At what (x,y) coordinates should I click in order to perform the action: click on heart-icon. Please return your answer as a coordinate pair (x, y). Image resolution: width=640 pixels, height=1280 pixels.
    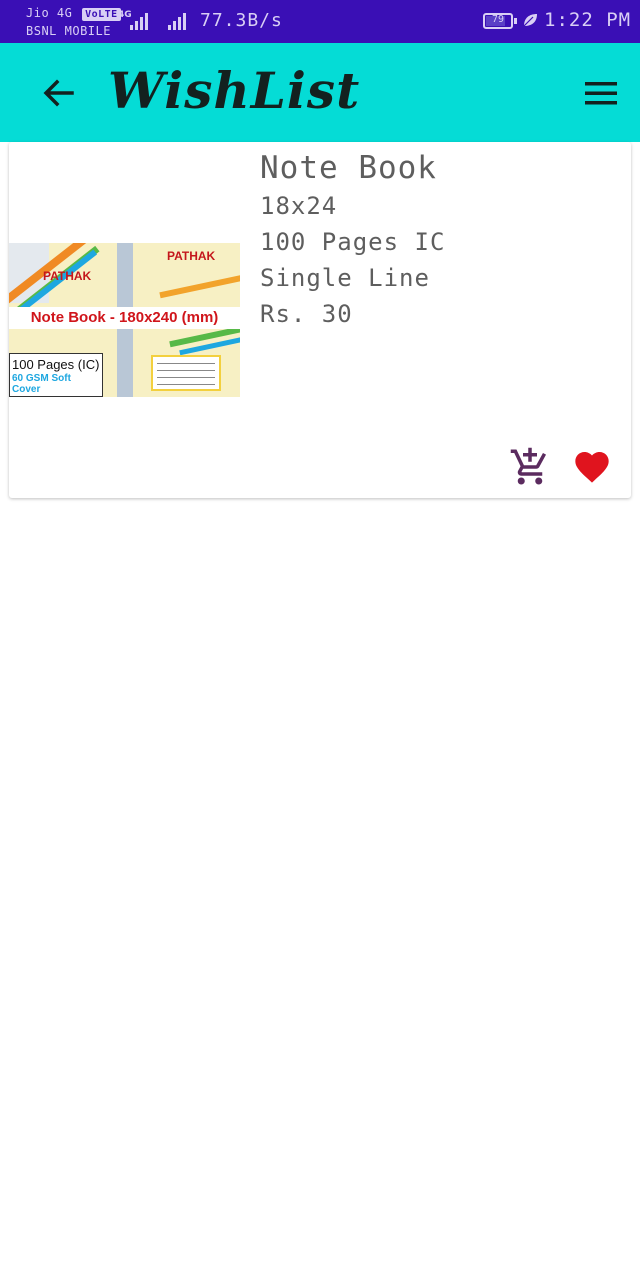
    Looking at the image, I should click on (592, 467).